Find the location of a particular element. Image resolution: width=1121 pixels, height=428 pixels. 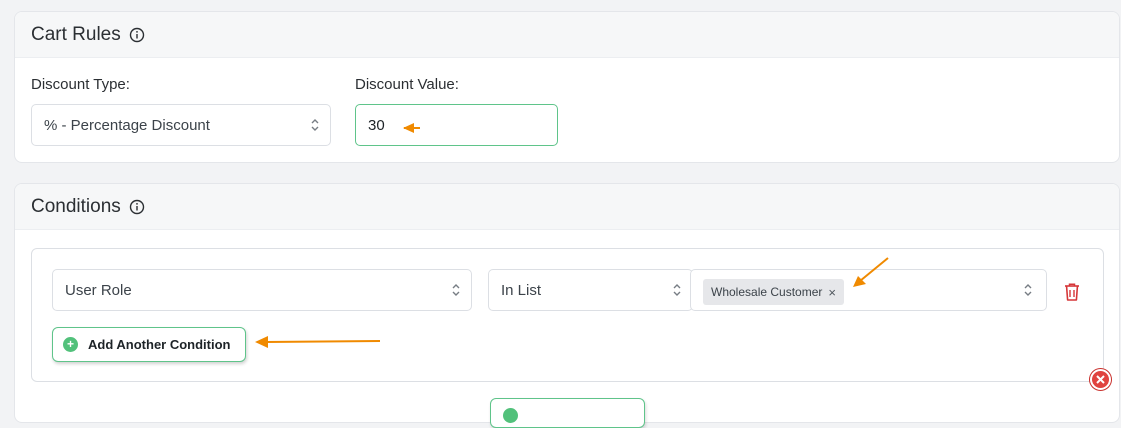

discount-value-text: 30 is located at coordinates (376, 125).